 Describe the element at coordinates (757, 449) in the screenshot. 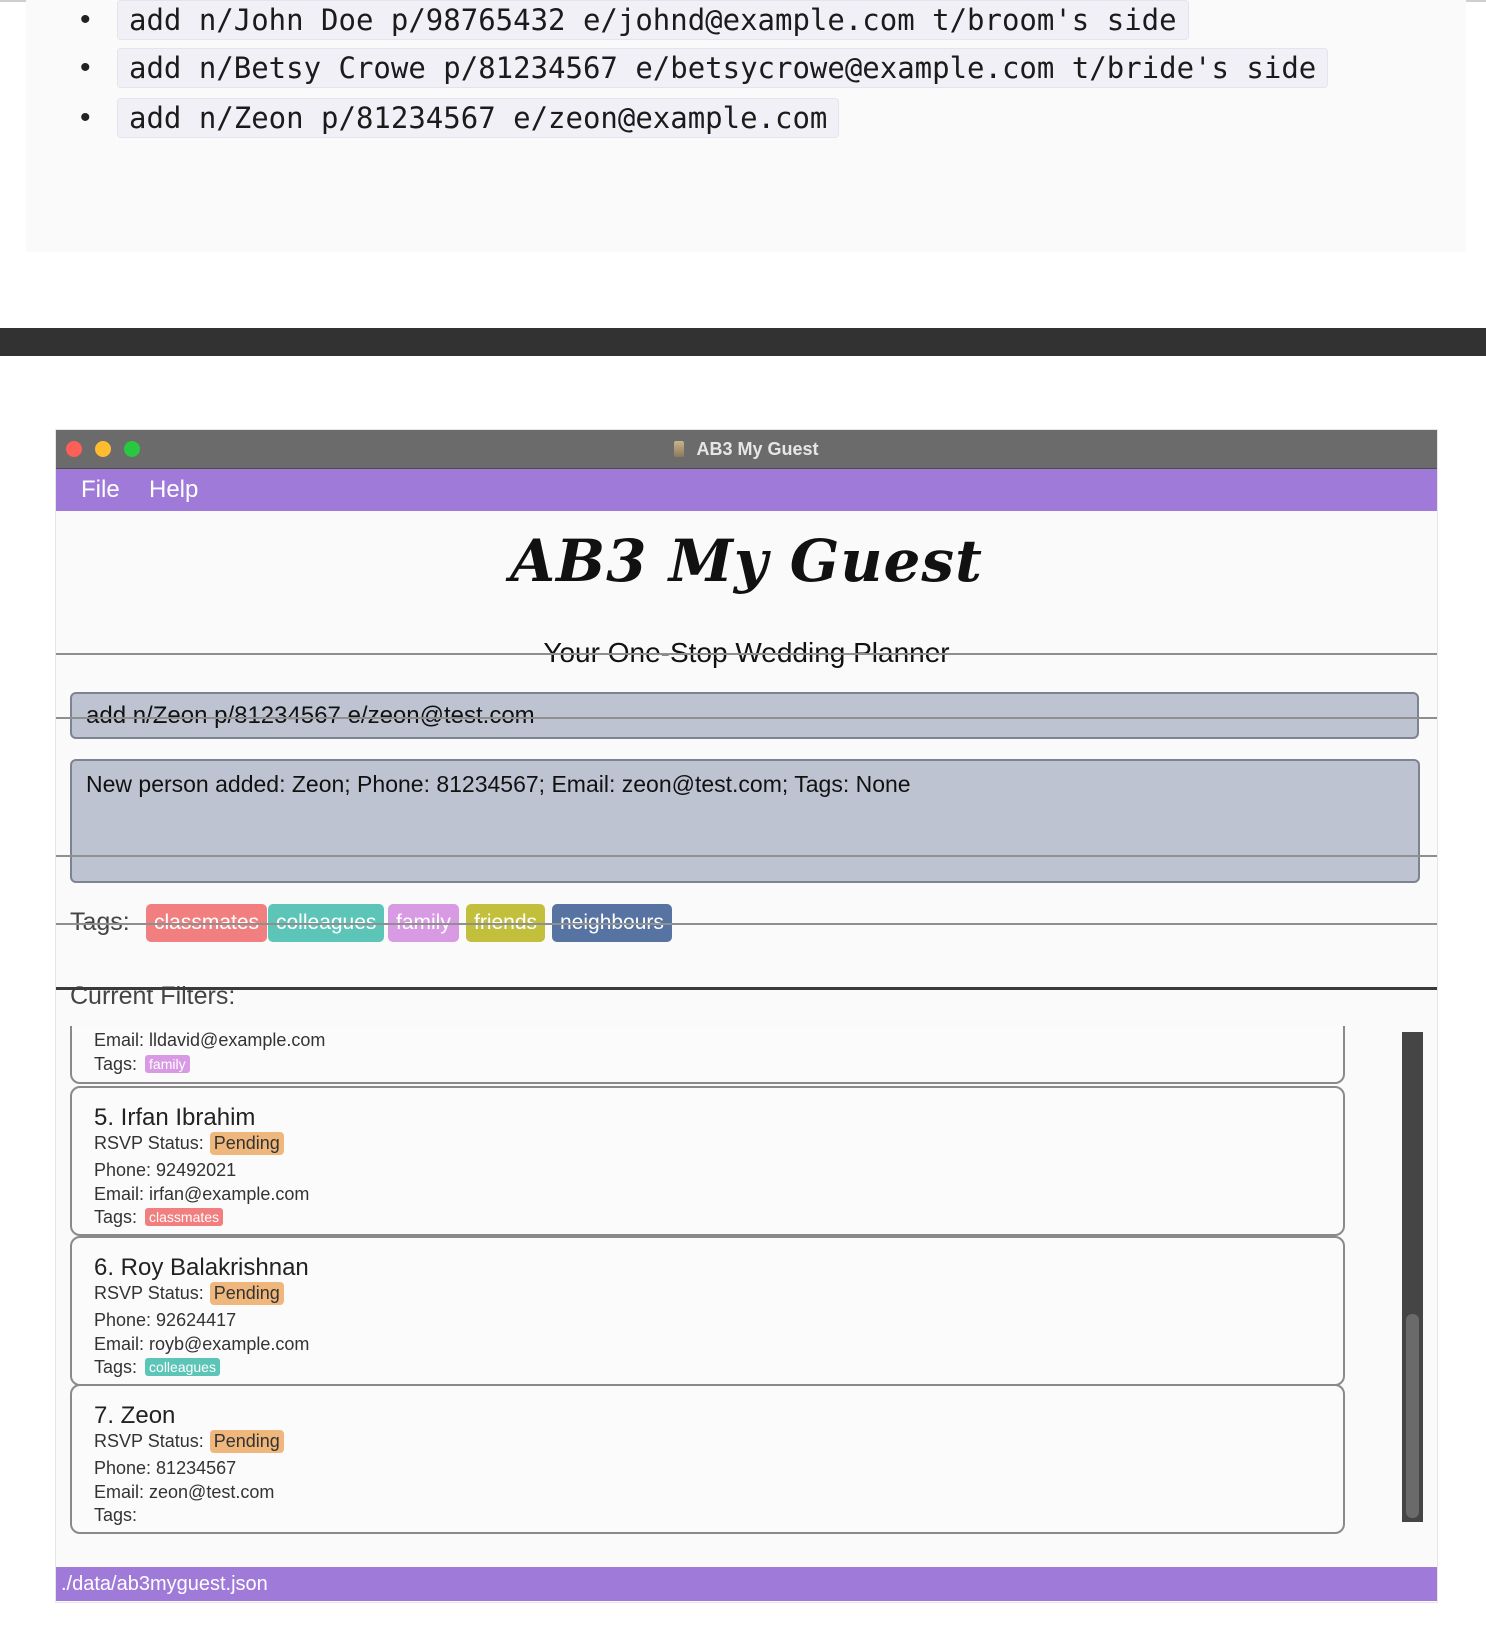

I see `window-title-text: AB3 My Guest` at that location.